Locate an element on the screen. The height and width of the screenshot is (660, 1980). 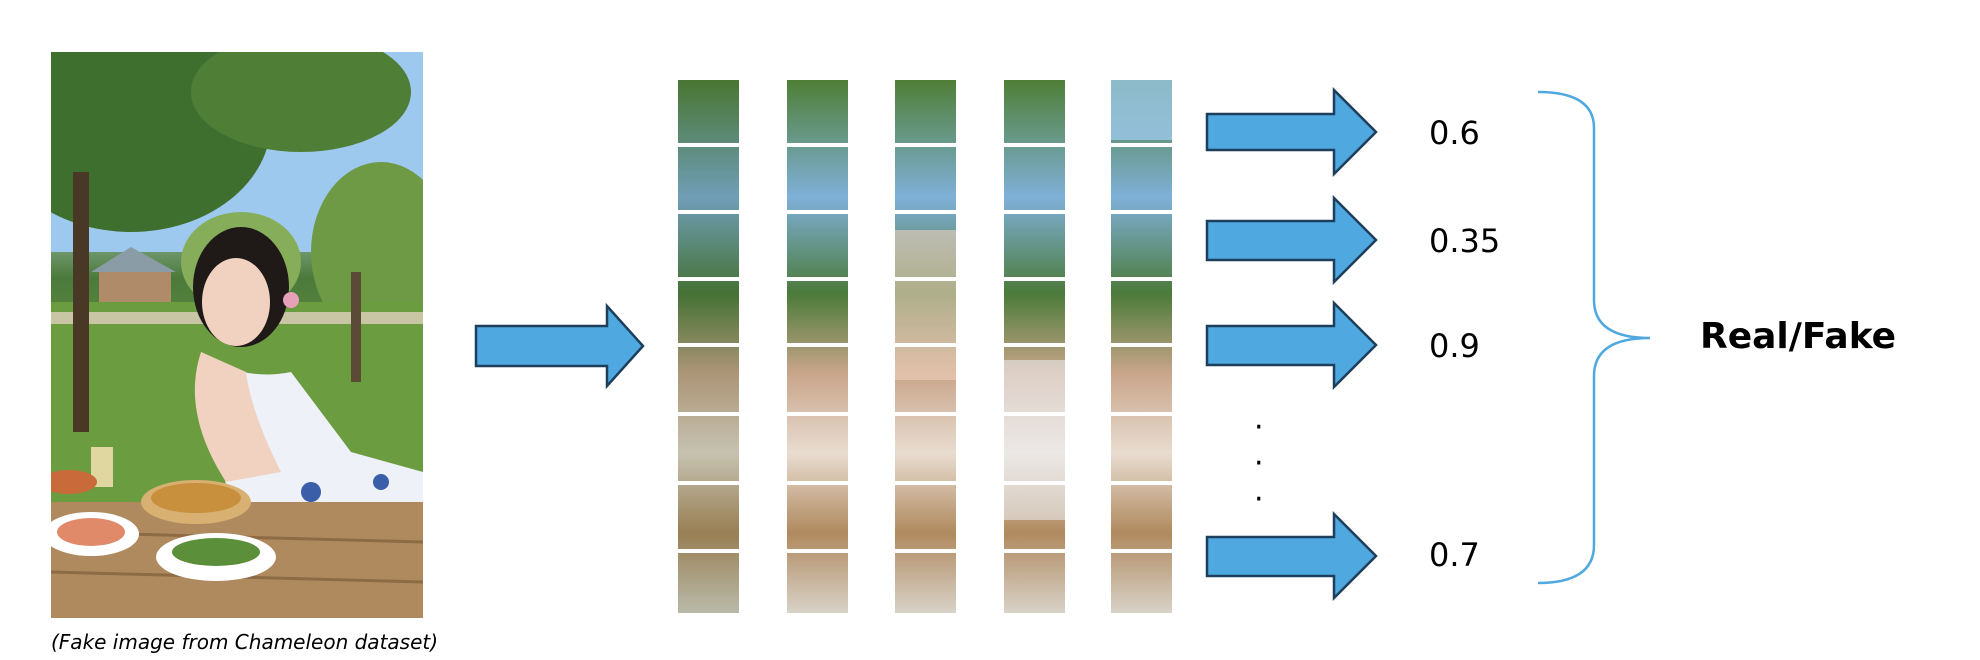
patch-score-1: 0.6 is located at coordinates (1454, 133).